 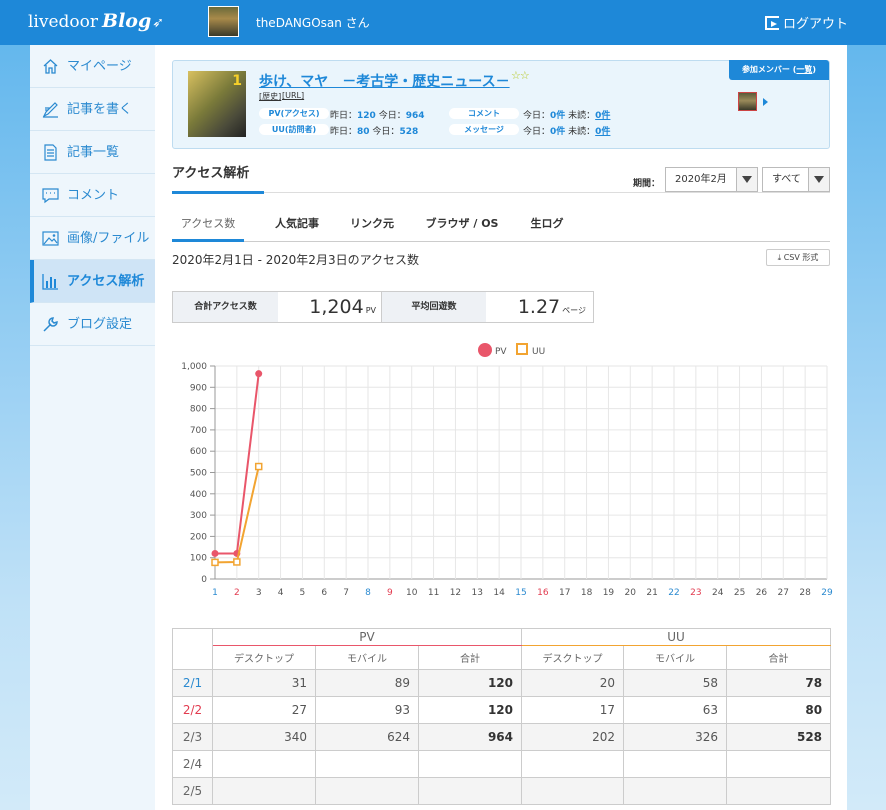 I want to click on sidebar-item-label: コメント, so click(x=93, y=195).